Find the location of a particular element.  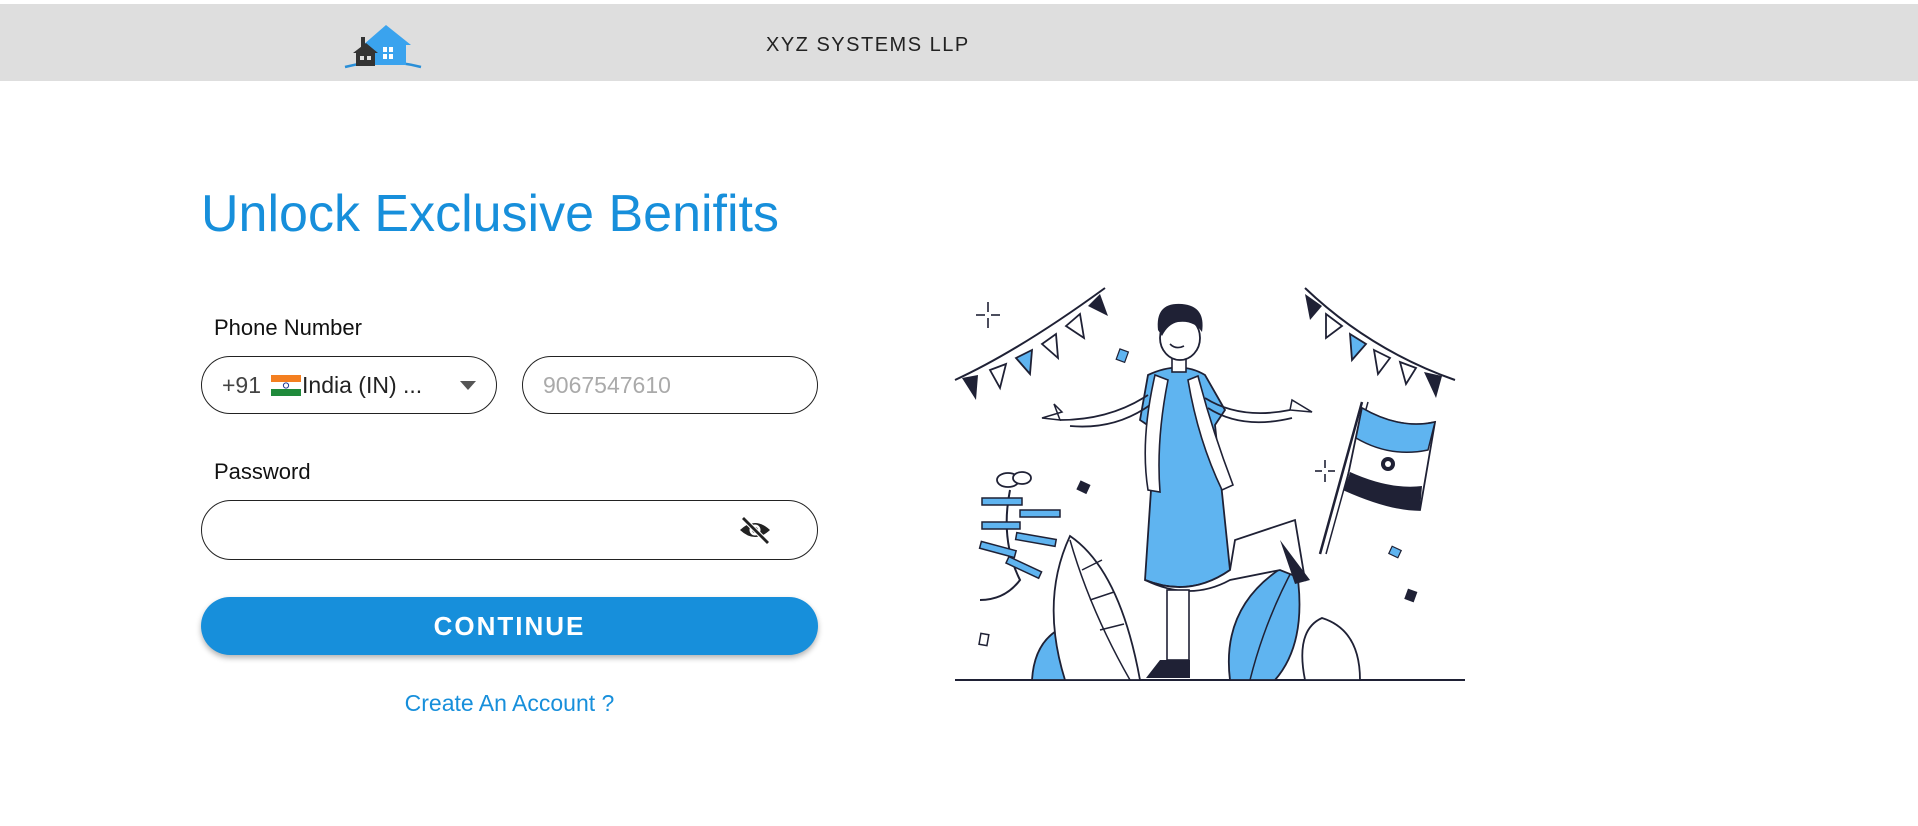

country-code: +91 is located at coordinates (242, 384).